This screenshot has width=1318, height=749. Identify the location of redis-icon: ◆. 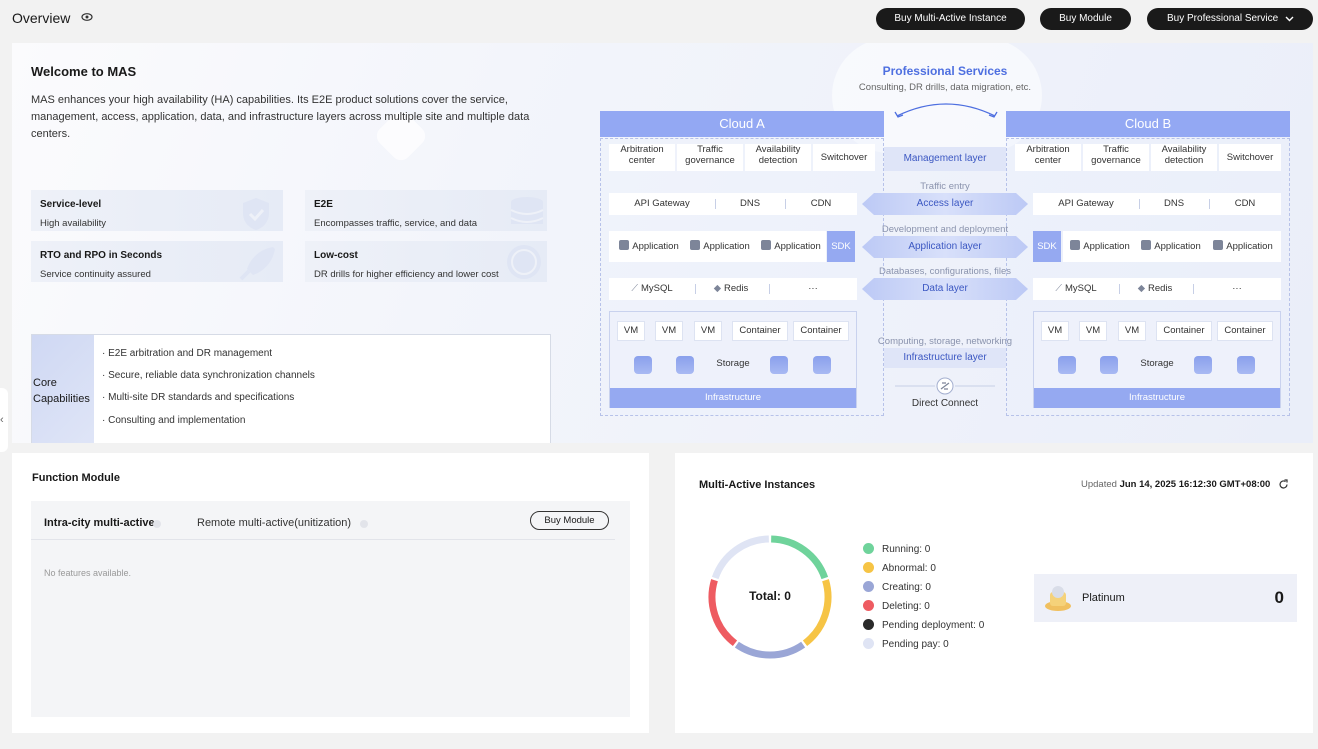
(1141, 288).